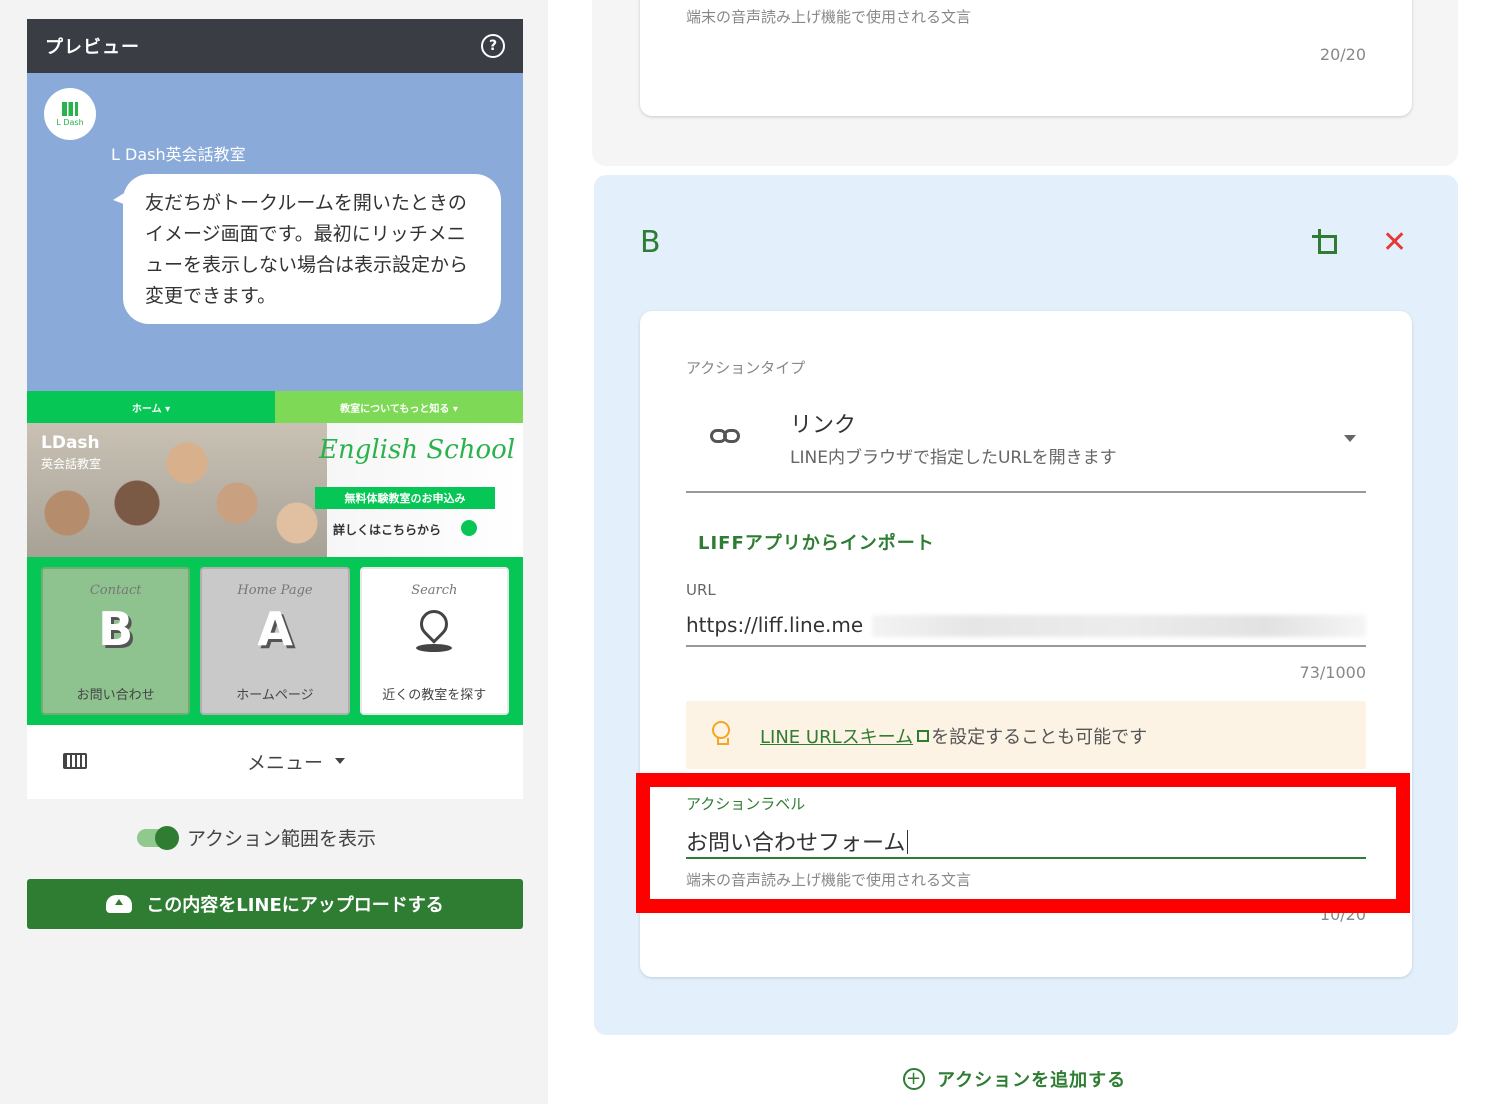  I want to click on url-blurred-part, so click(1119, 626).